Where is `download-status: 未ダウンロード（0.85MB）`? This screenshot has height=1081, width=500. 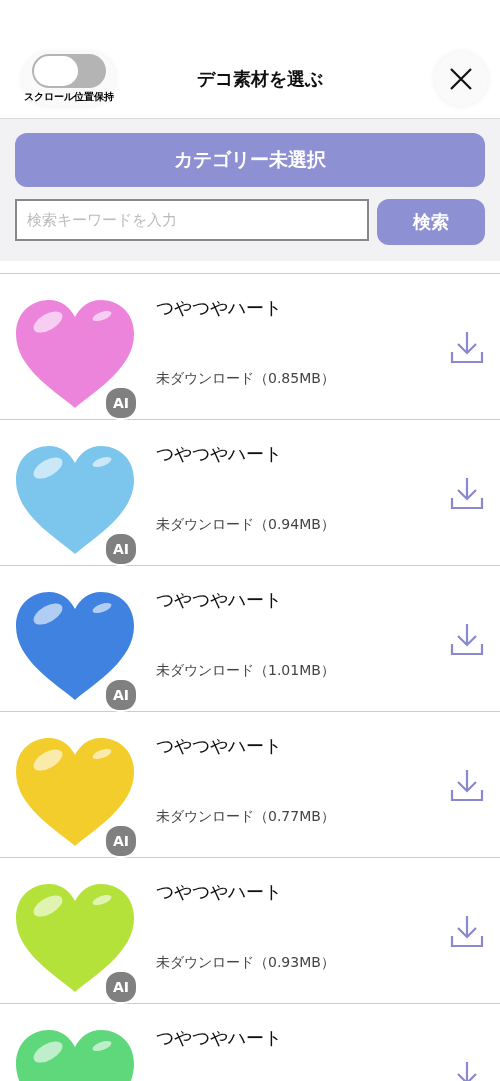
download-status: 未ダウンロード（0.85MB） is located at coordinates (246, 379).